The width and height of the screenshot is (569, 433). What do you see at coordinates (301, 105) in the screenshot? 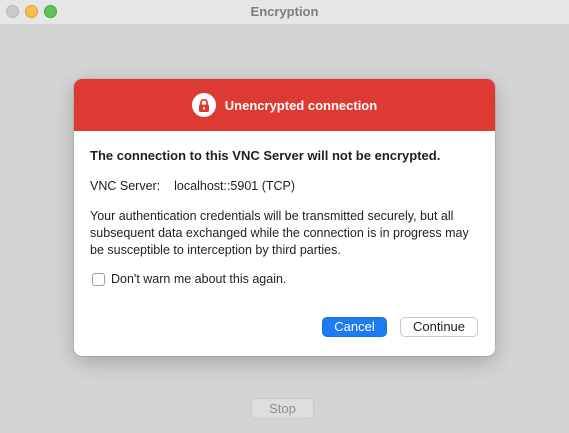
I see `dialog-title: Unencrypted connection` at bounding box center [301, 105].